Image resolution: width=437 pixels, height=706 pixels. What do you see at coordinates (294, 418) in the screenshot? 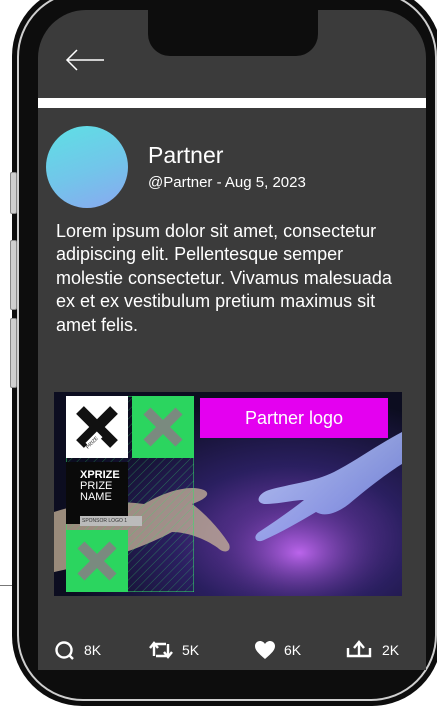
I see `partner-logo: Partner logo` at bounding box center [294, 418].